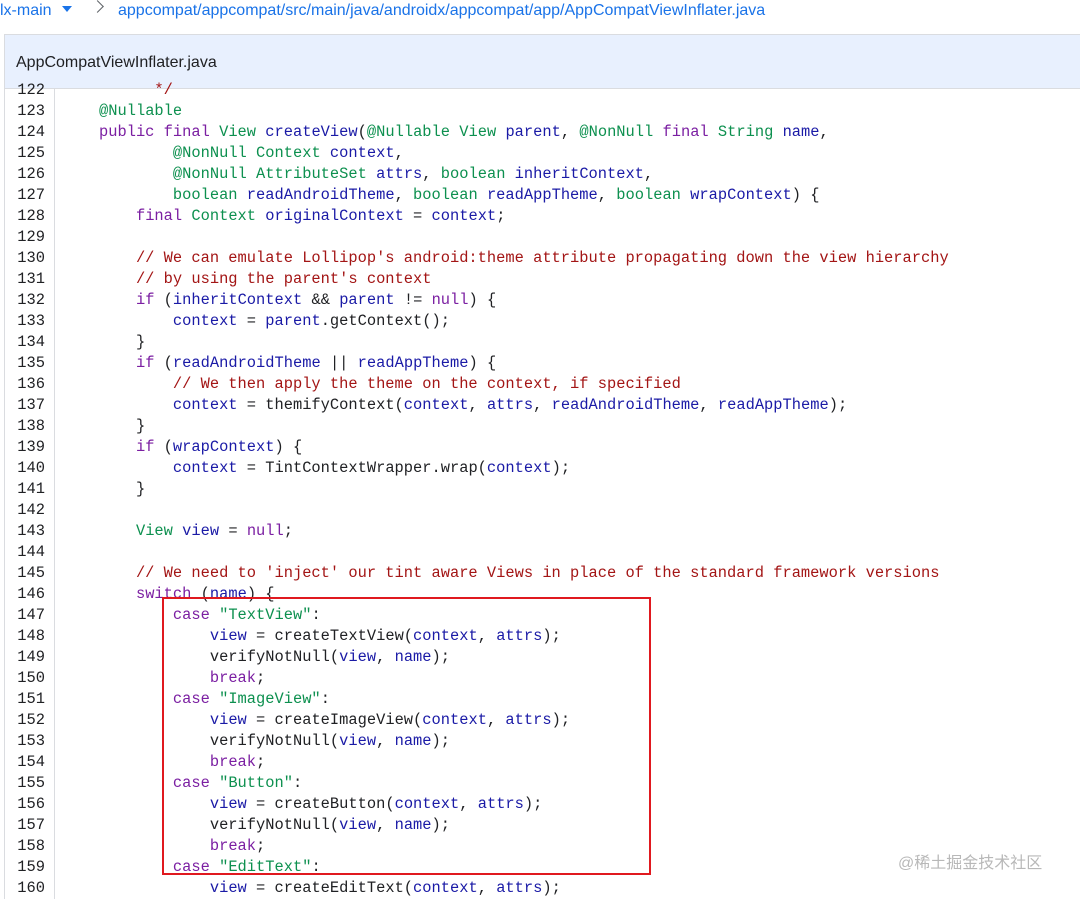 This screenshot has height=899, width=1080. What do you see at coordinates (26, 10) in the screenshot?
I see `branch-name: lx-main` at bounding box center [26, 10].